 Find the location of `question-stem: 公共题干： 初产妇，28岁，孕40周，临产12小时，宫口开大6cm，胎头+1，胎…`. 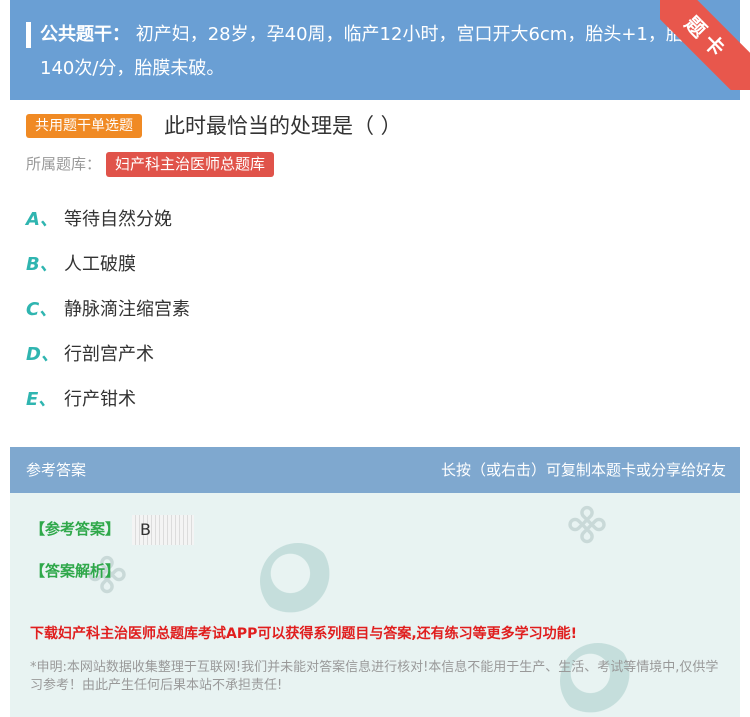

question-stem: 公共题干： 初产妇，28岁，孕40周，临产12小时，宫口开大6cm，胎头+1，胎… is located at coordinates (375, 50).